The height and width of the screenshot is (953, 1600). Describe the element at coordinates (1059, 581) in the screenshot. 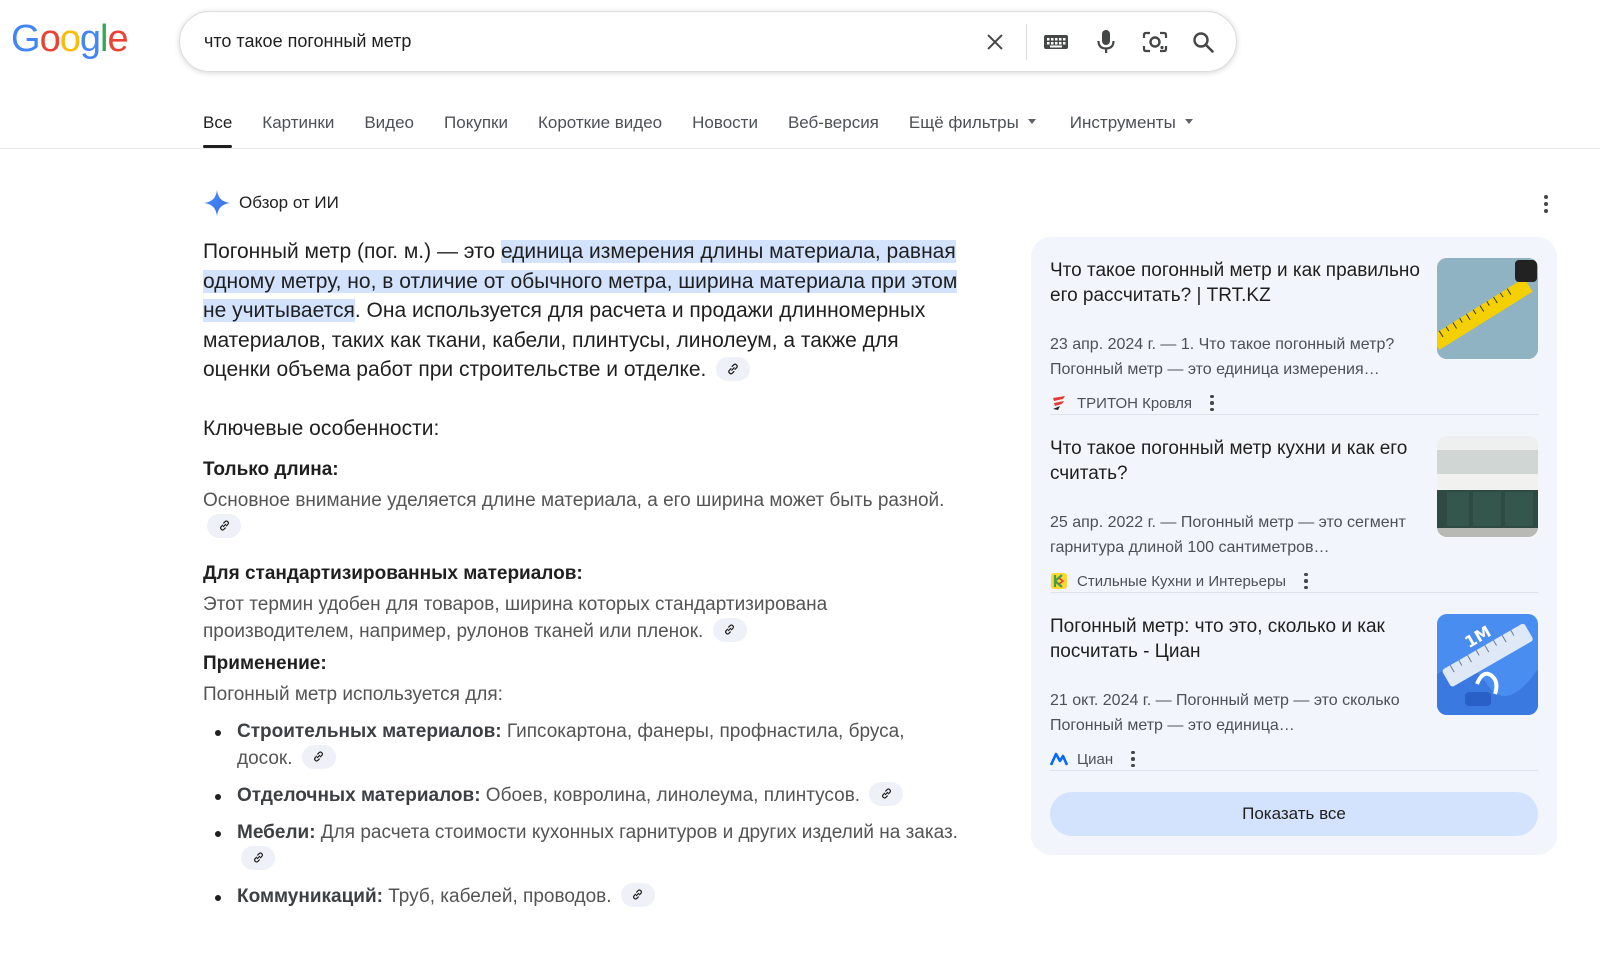

I see `kitchen-favicon-icon` at that location.